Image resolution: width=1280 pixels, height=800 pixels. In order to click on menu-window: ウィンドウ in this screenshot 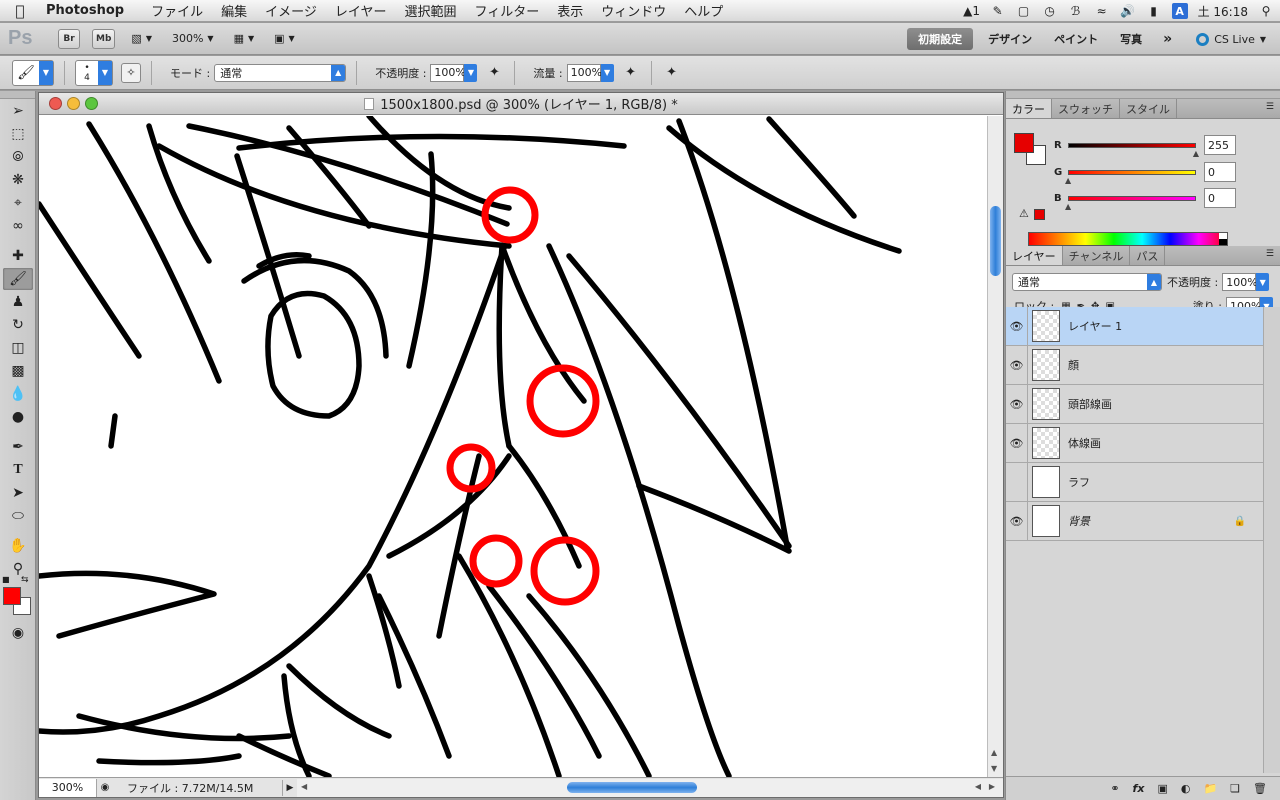, I will do `click(633, 10)`.